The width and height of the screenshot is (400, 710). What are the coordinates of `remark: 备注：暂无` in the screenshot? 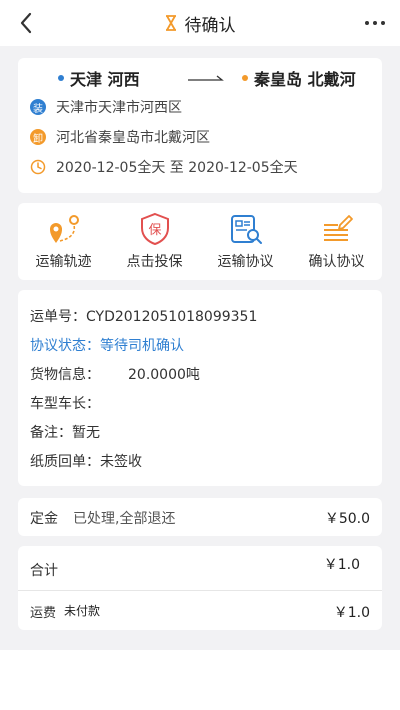 It's located at (65, 433).